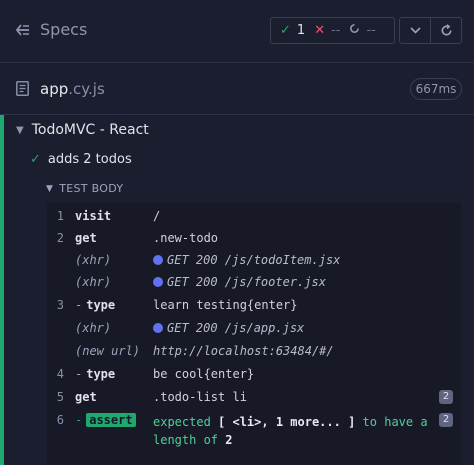 This screenshot has width=474, height=465. What do you see at coordinates (204, 374) in the screenshot?
I see `command-message: be cool{enter}` at bounding box center [204, 374].